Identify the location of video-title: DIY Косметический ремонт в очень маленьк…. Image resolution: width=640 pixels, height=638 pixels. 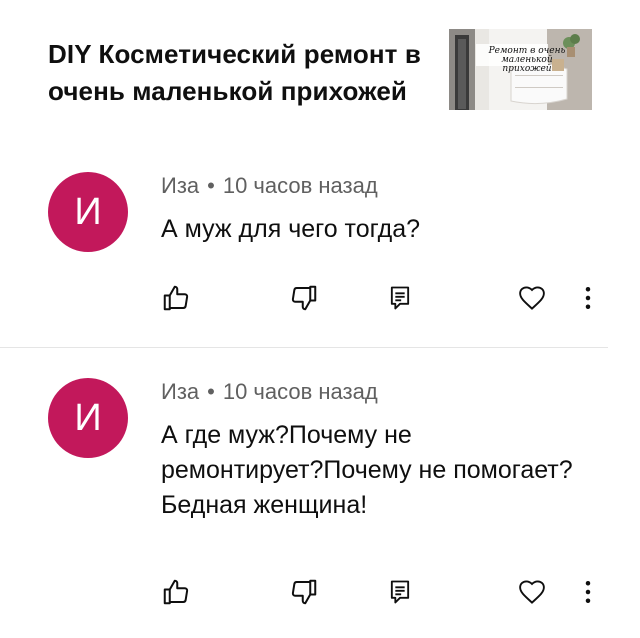
(238, 73).